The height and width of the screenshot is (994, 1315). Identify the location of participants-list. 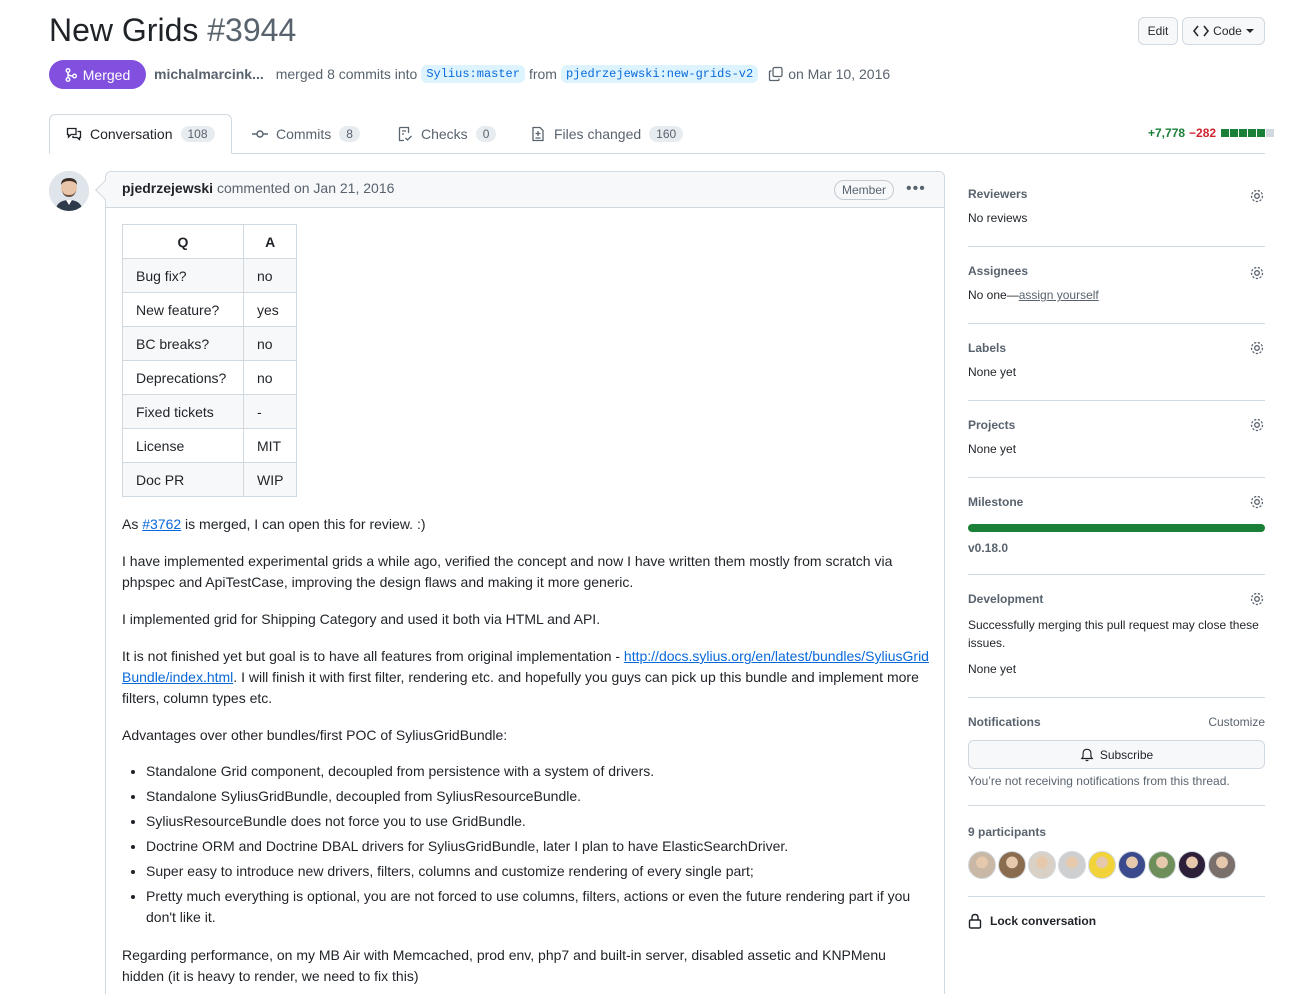
(1102, 865).